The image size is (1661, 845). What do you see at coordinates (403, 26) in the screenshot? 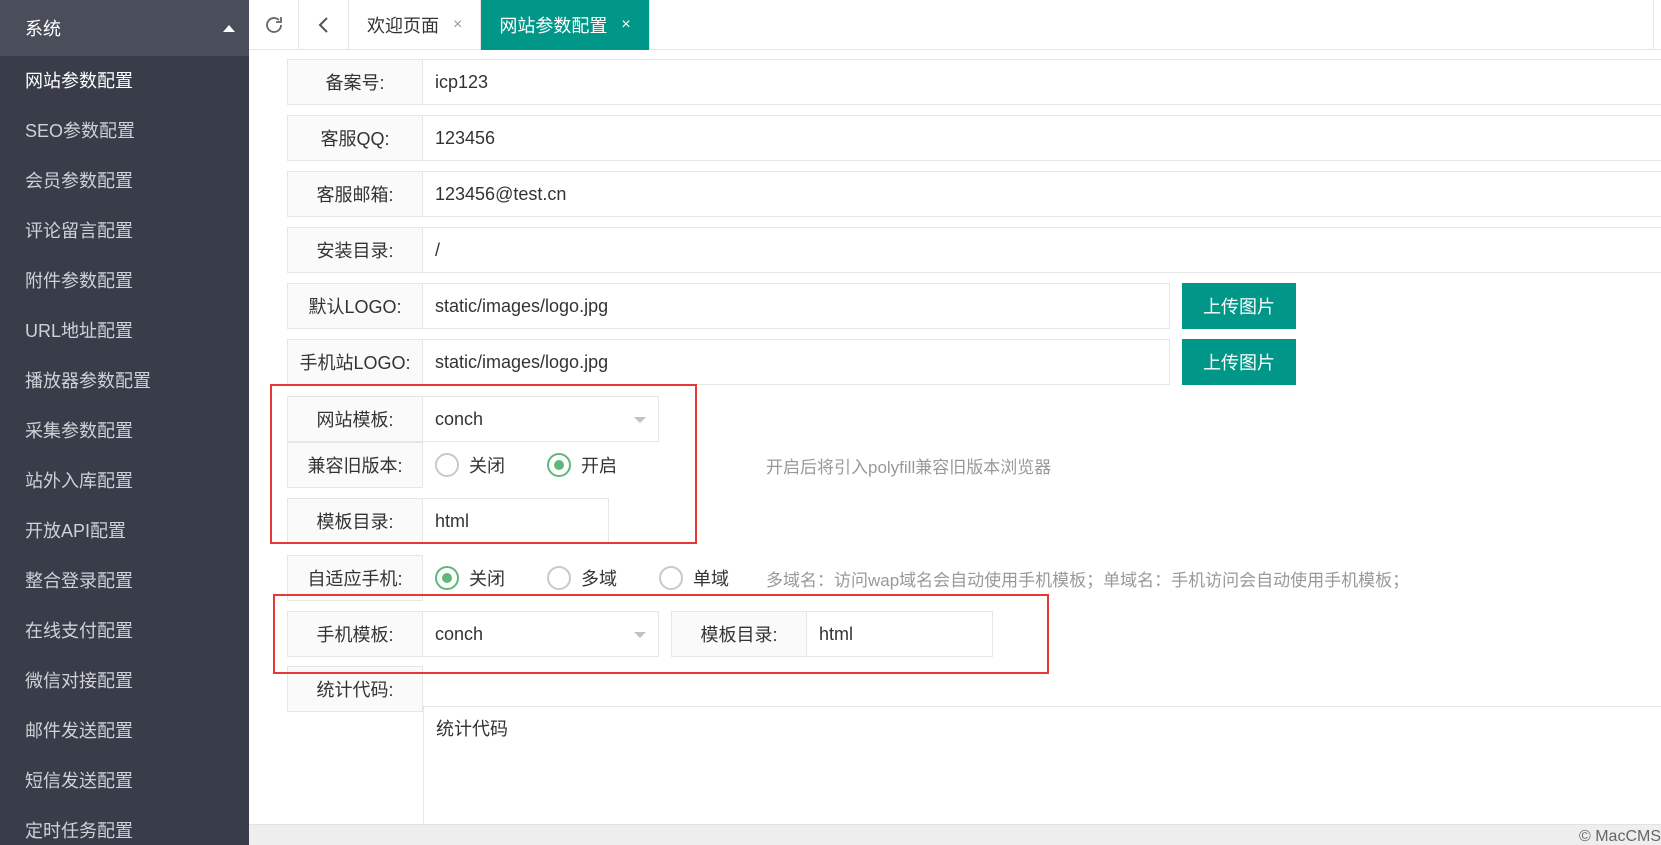
I see `tab-label: 欢迎页面` at bounding box center [403, 26].